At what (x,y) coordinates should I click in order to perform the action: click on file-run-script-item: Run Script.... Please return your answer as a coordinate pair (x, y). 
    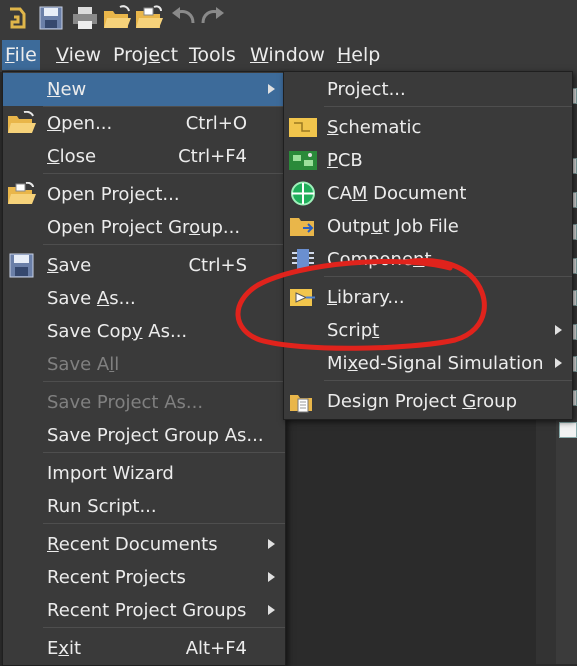
    Looking at the image, I should click on (144, 506).